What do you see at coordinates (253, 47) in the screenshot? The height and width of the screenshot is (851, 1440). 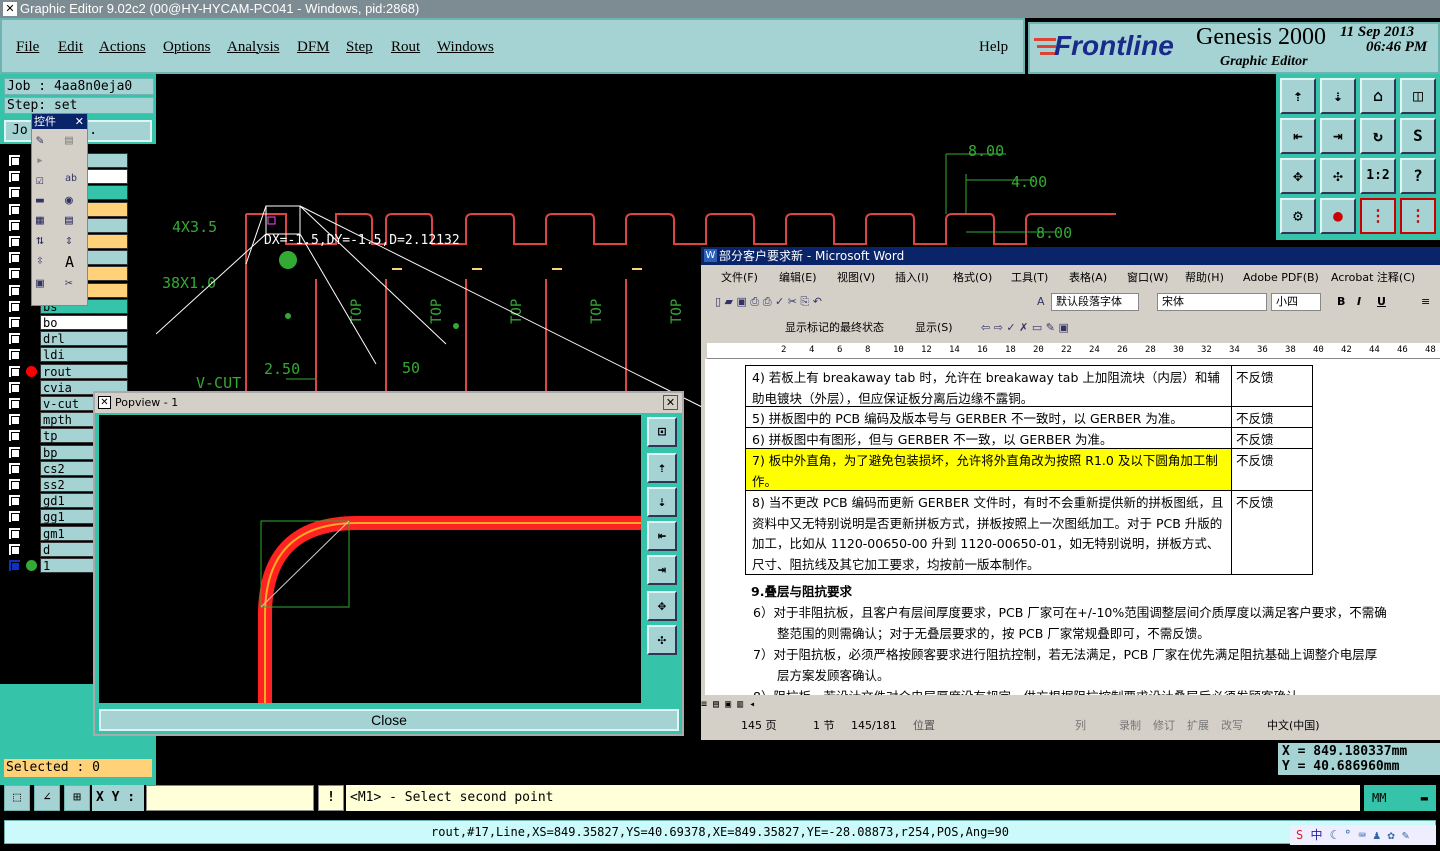 I see `menu-analysis: Analysis` at bounding box center [253, 47].